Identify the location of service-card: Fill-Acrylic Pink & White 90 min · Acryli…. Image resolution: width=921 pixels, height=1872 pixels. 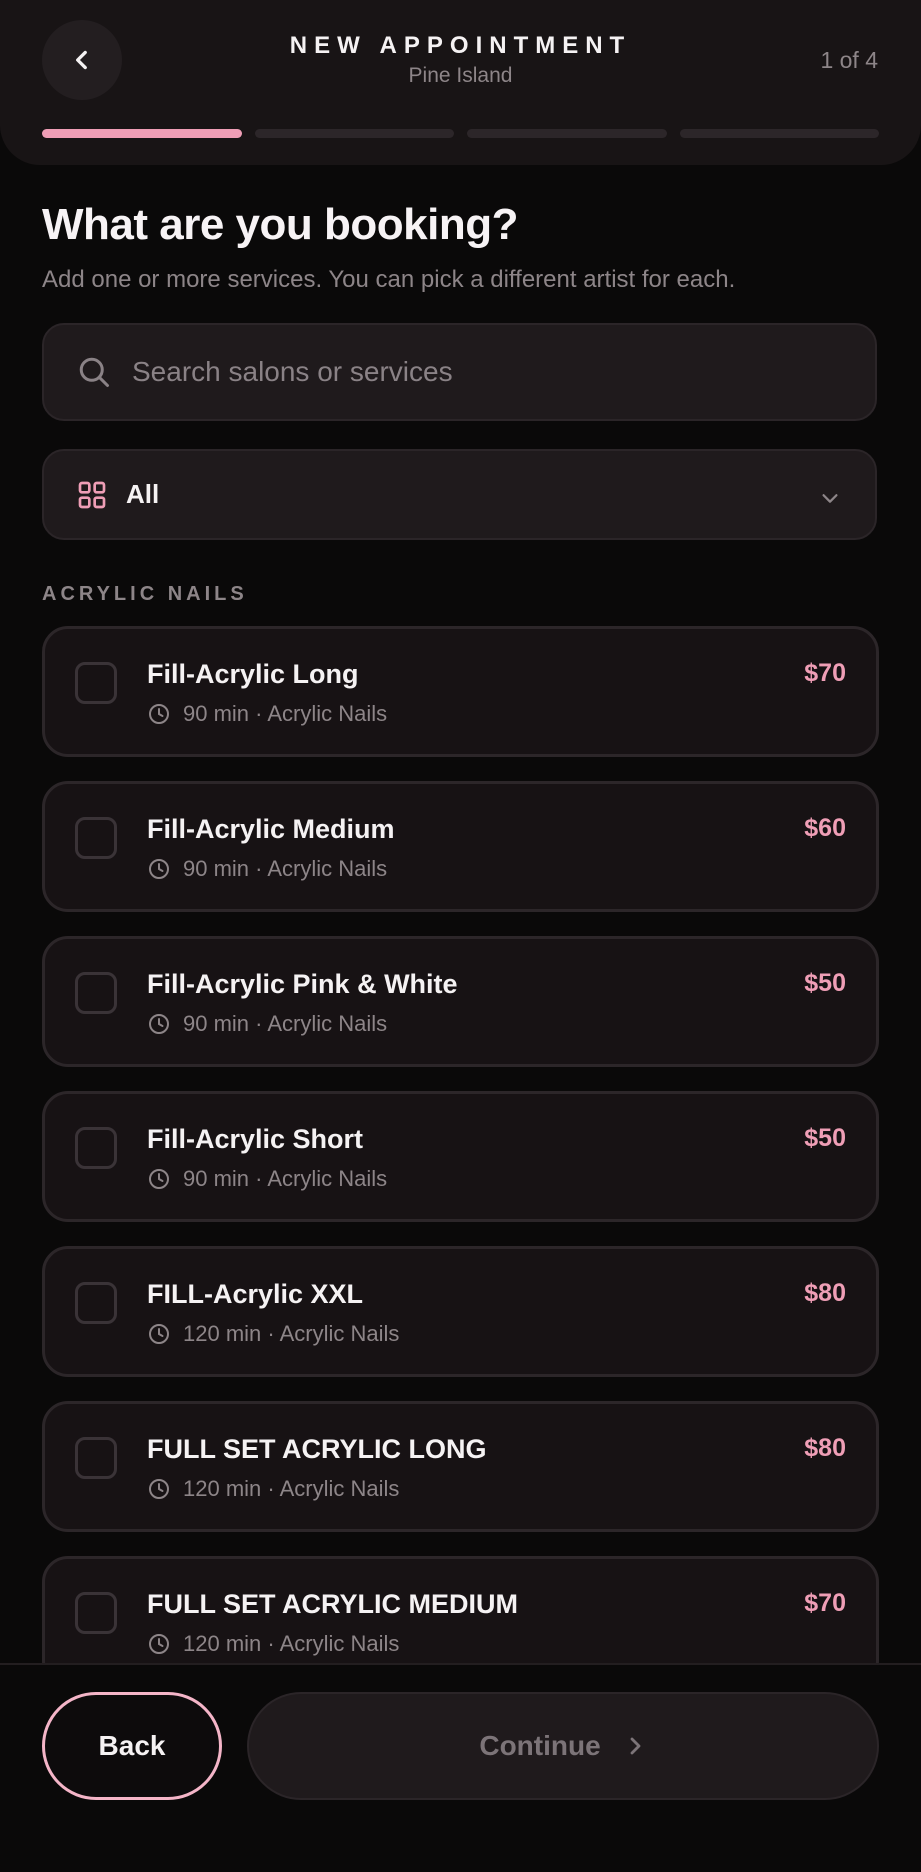
(460, 1001).